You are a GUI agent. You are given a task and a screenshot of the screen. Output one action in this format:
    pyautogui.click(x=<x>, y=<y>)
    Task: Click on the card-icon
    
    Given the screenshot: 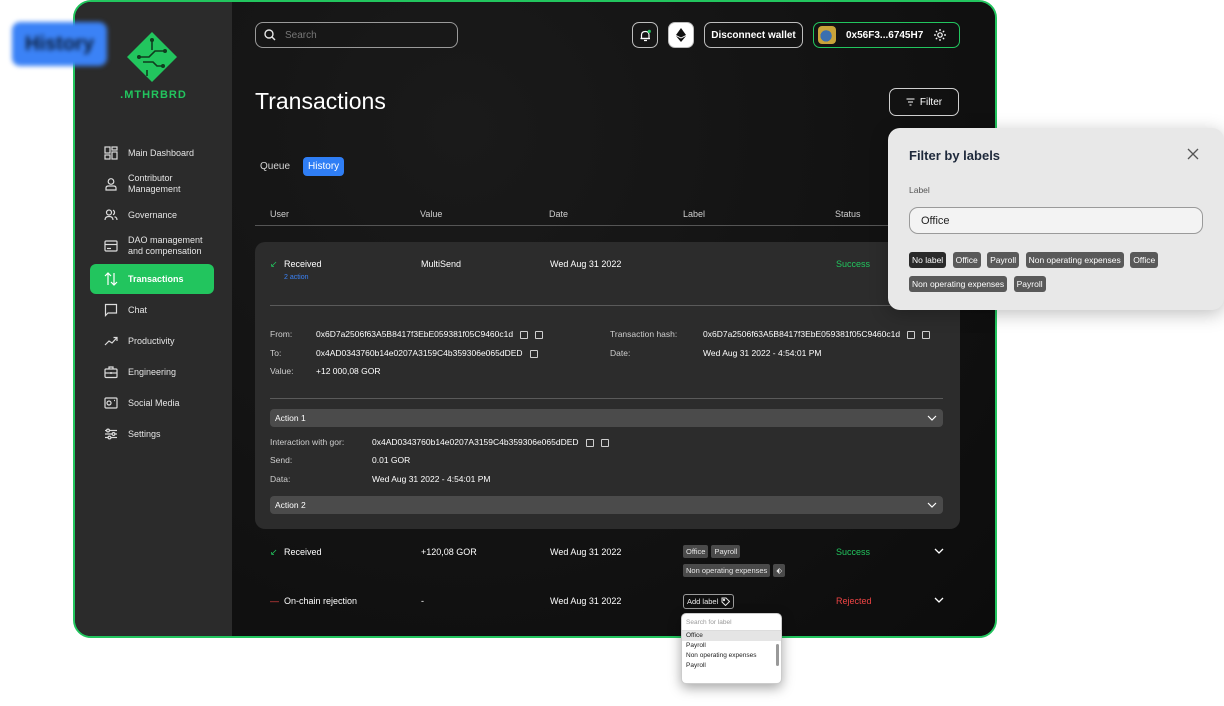 What is the action you would take?
    pyautogui.click(x=111, y=246)
    